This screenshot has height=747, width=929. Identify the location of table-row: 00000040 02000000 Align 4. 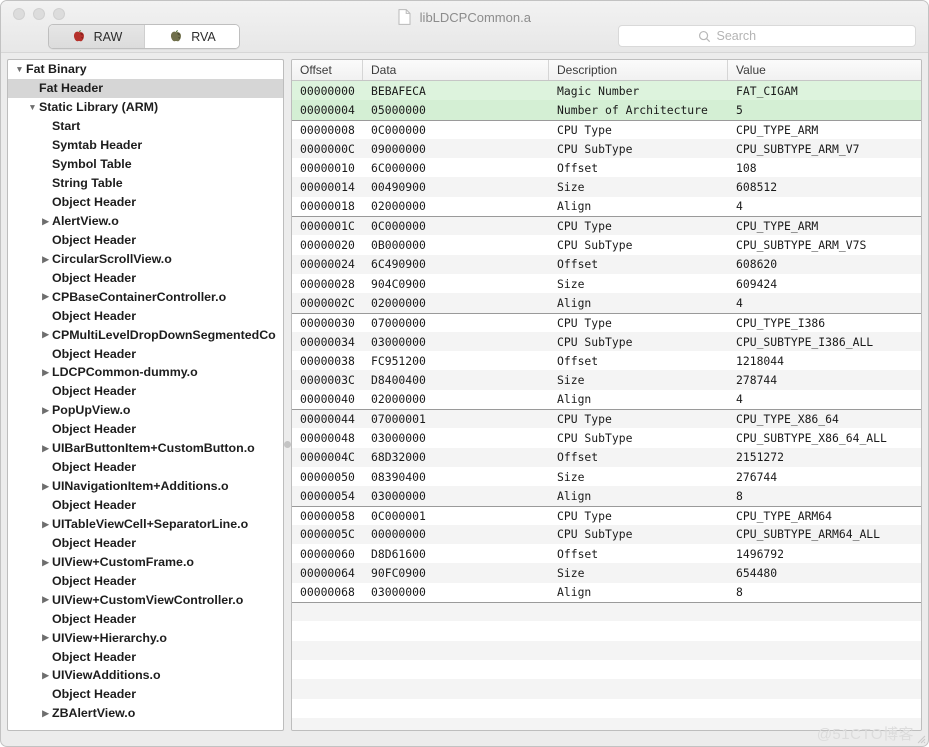
(606, 399).